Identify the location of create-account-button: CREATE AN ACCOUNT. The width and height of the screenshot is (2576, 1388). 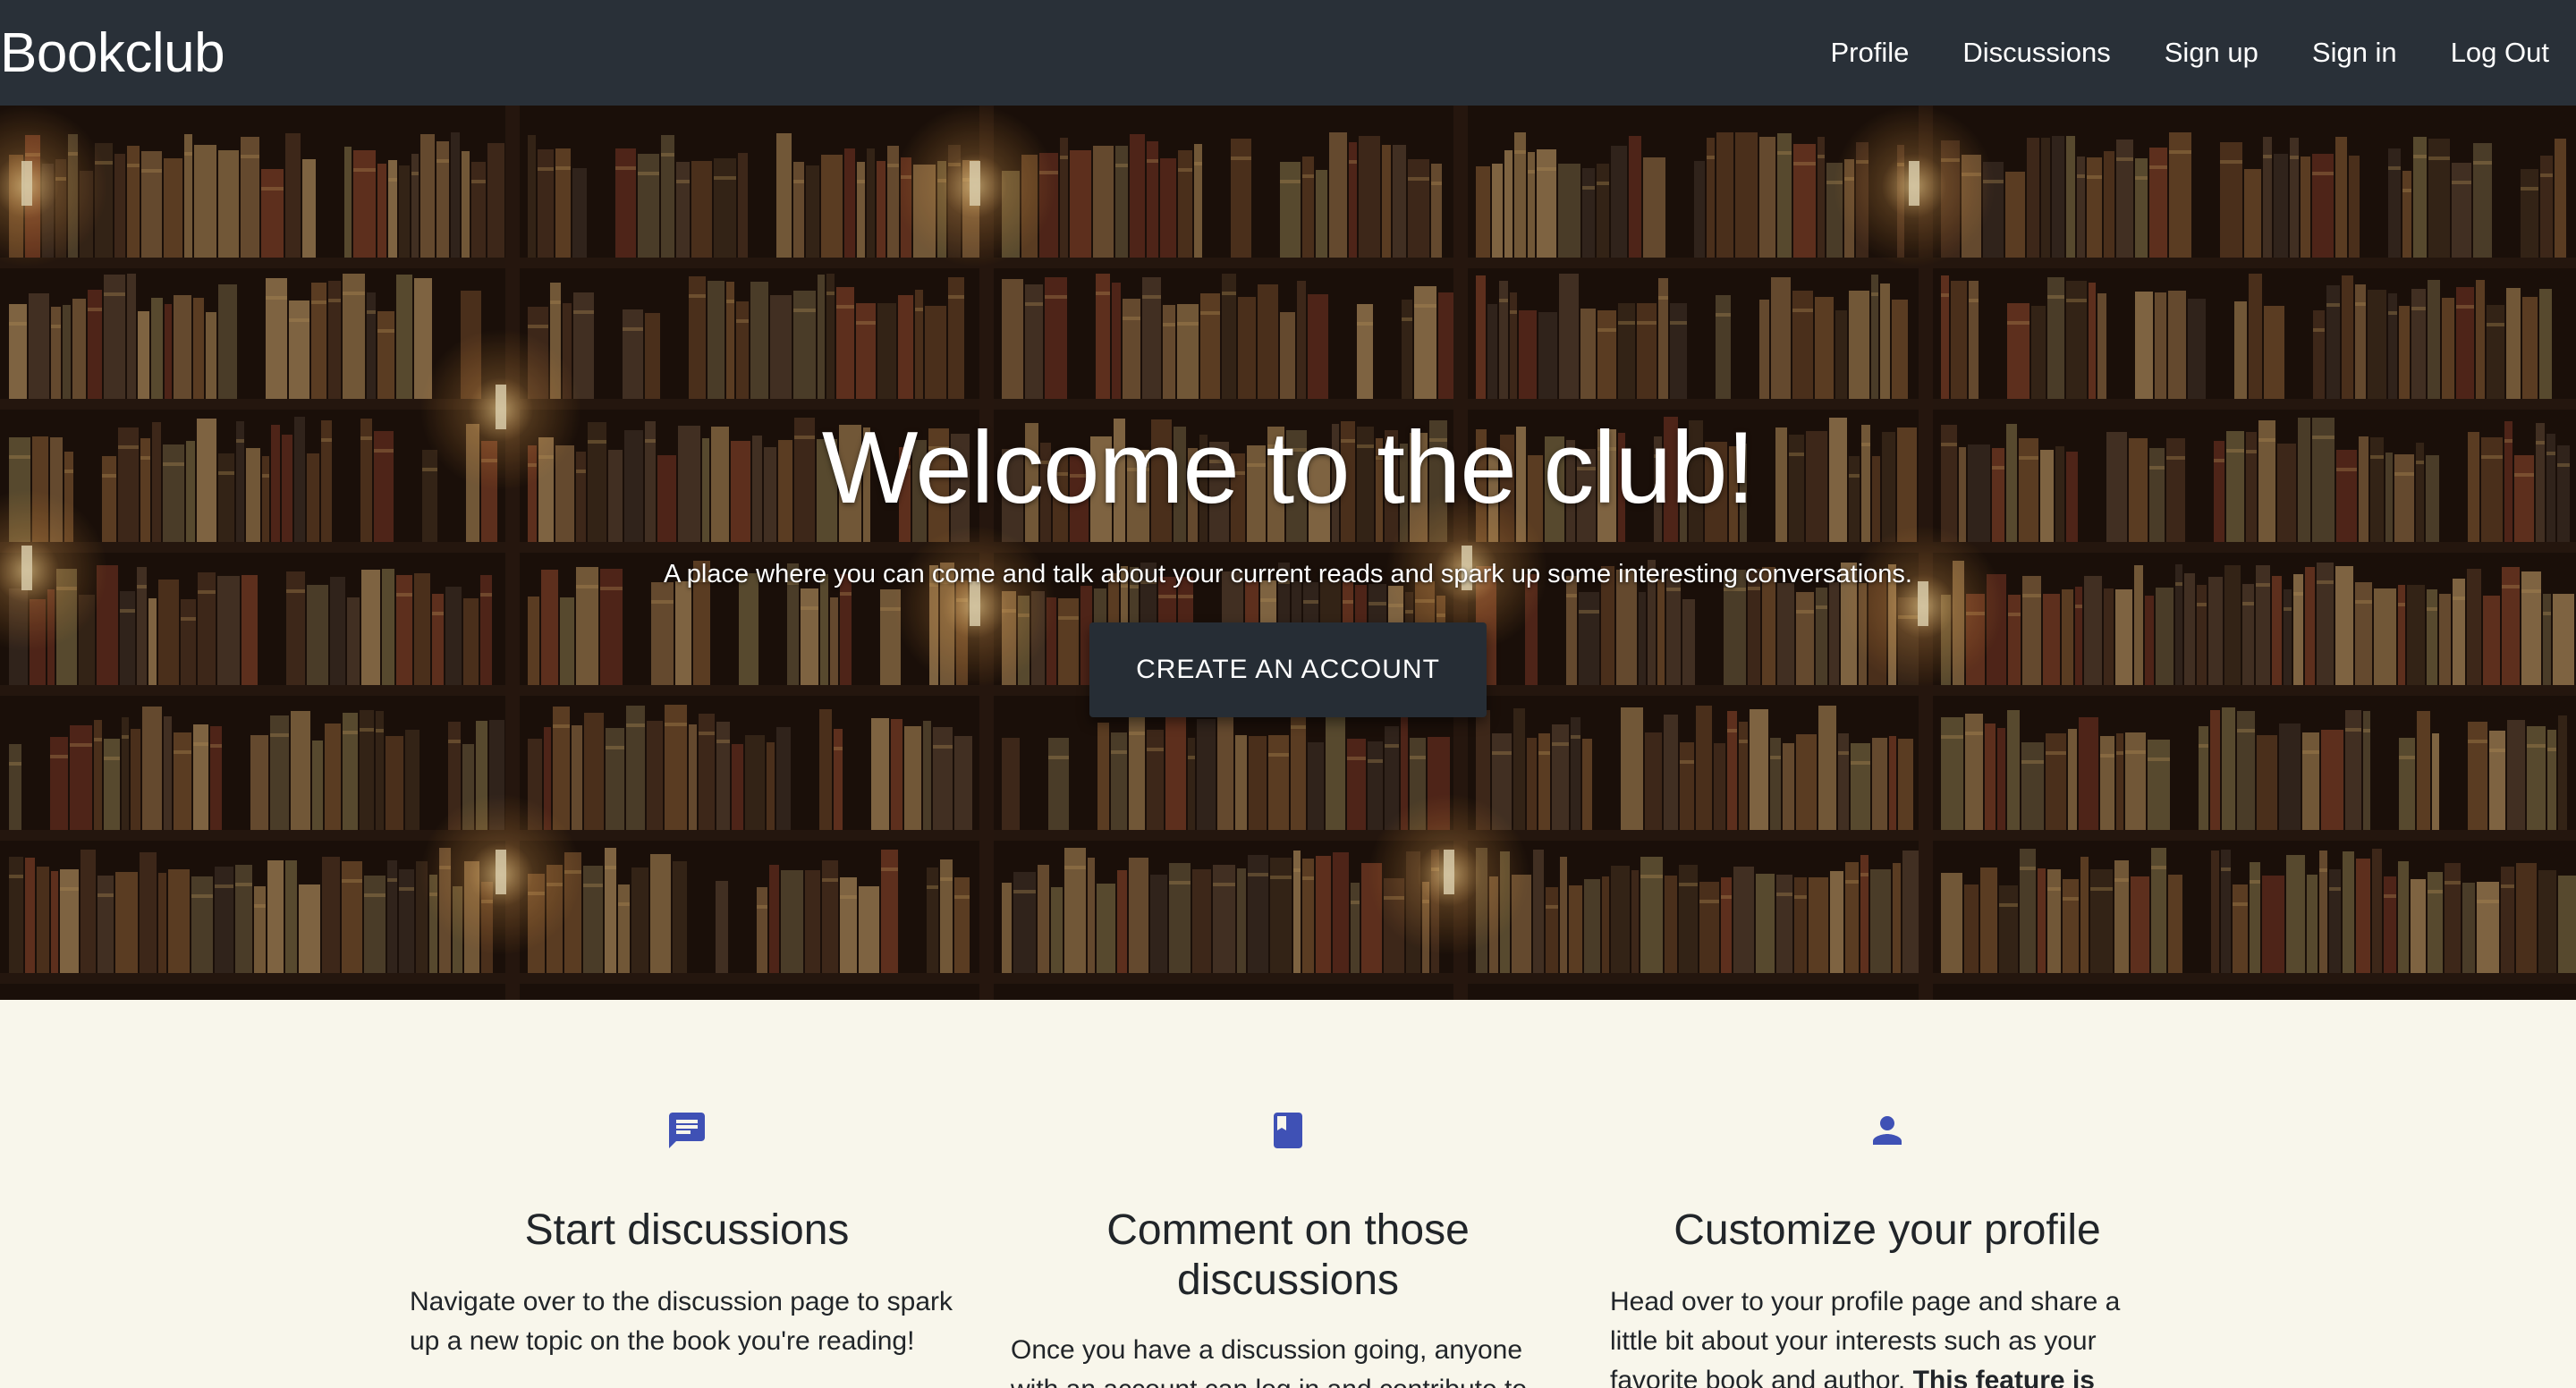
(1288, 669).